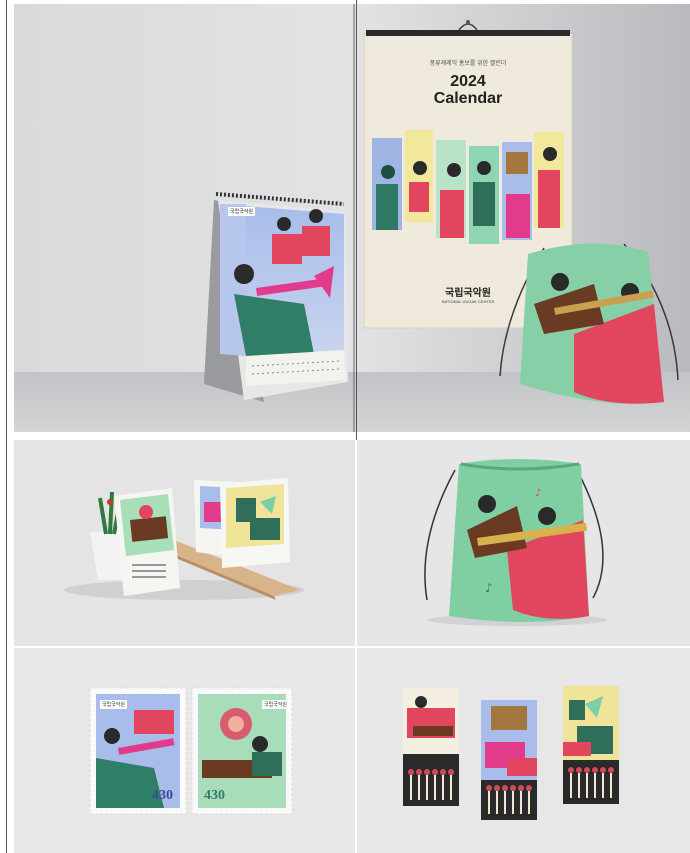 The height and width of the screenshot is (853, 690). What do you see at coordinates (515, 542) in the screenshot?
I see `bag-scene: ♪ ♪` at bounding box center [515, 542].